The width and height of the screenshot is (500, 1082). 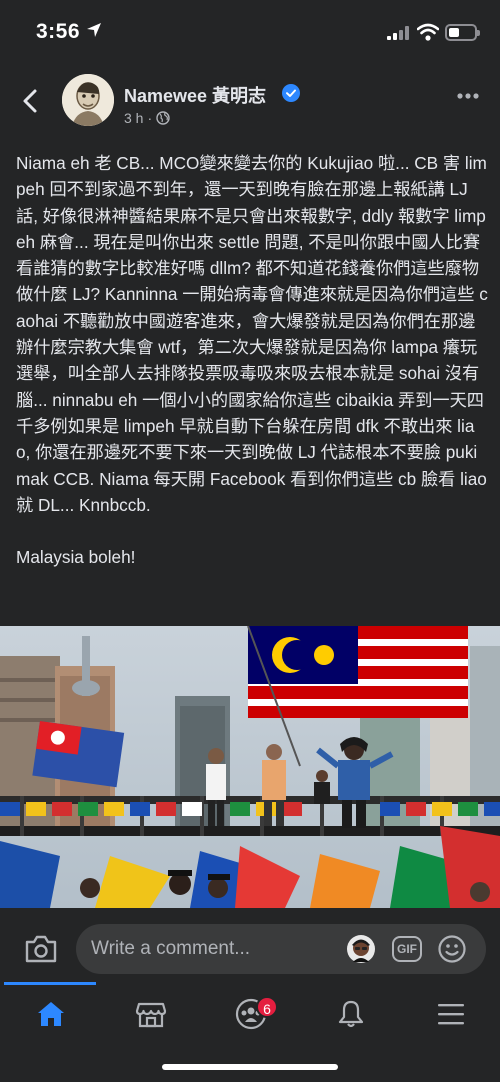 I want to click on nav-notifications, so click(x=350, y=1012).